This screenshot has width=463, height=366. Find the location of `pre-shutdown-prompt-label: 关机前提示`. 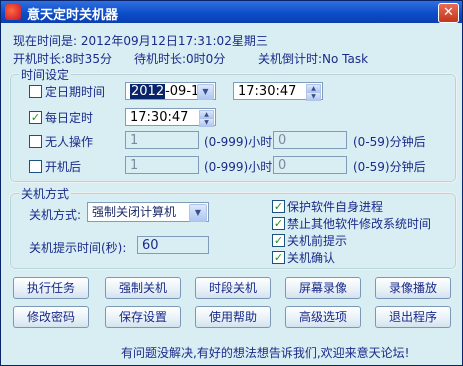

pre-shutdown-prompt-label: 关机前提示 is located at coordinates (317, 241).